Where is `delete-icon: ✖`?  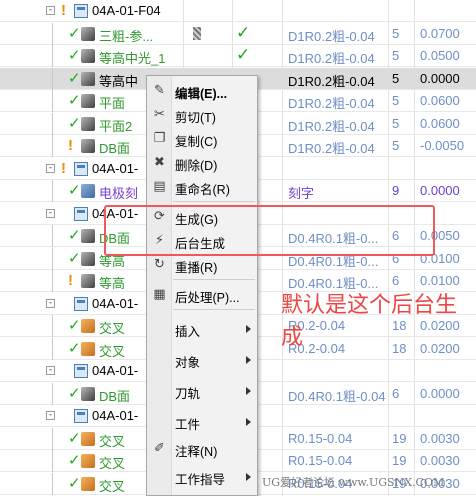 delete-icon: ✖ is located at coordinates (159, 161).